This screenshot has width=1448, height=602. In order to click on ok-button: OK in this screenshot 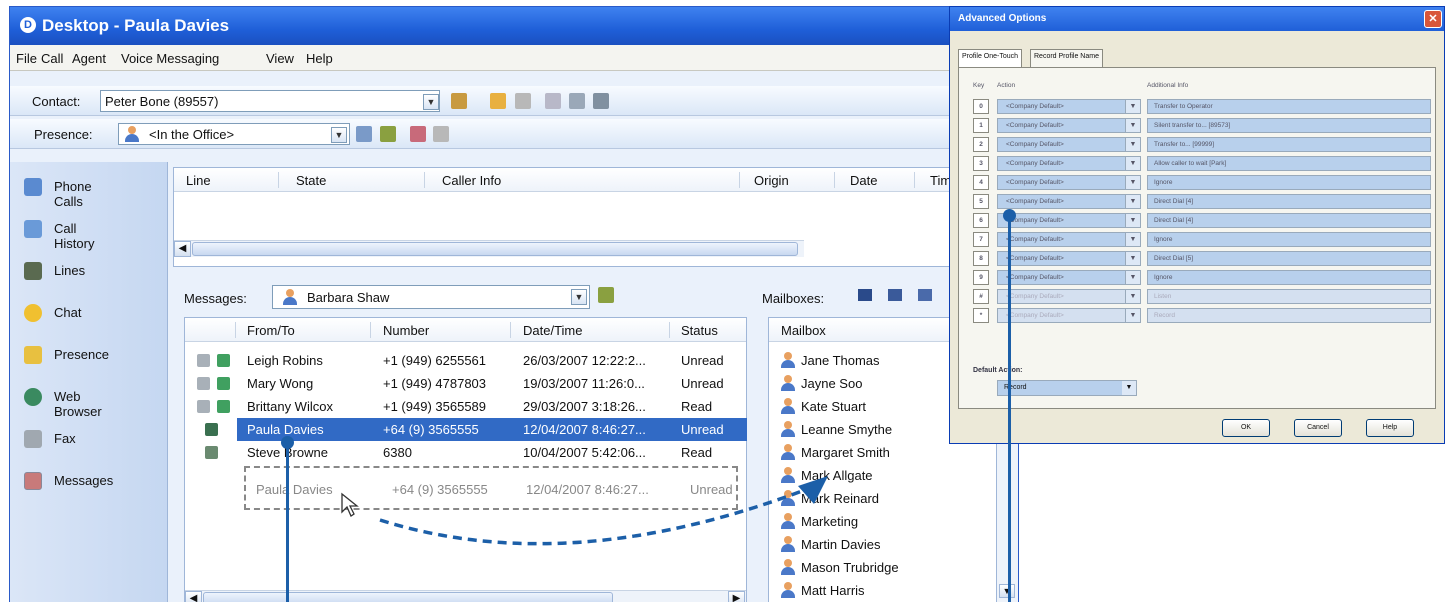, I will do `click(1246, 428)`.